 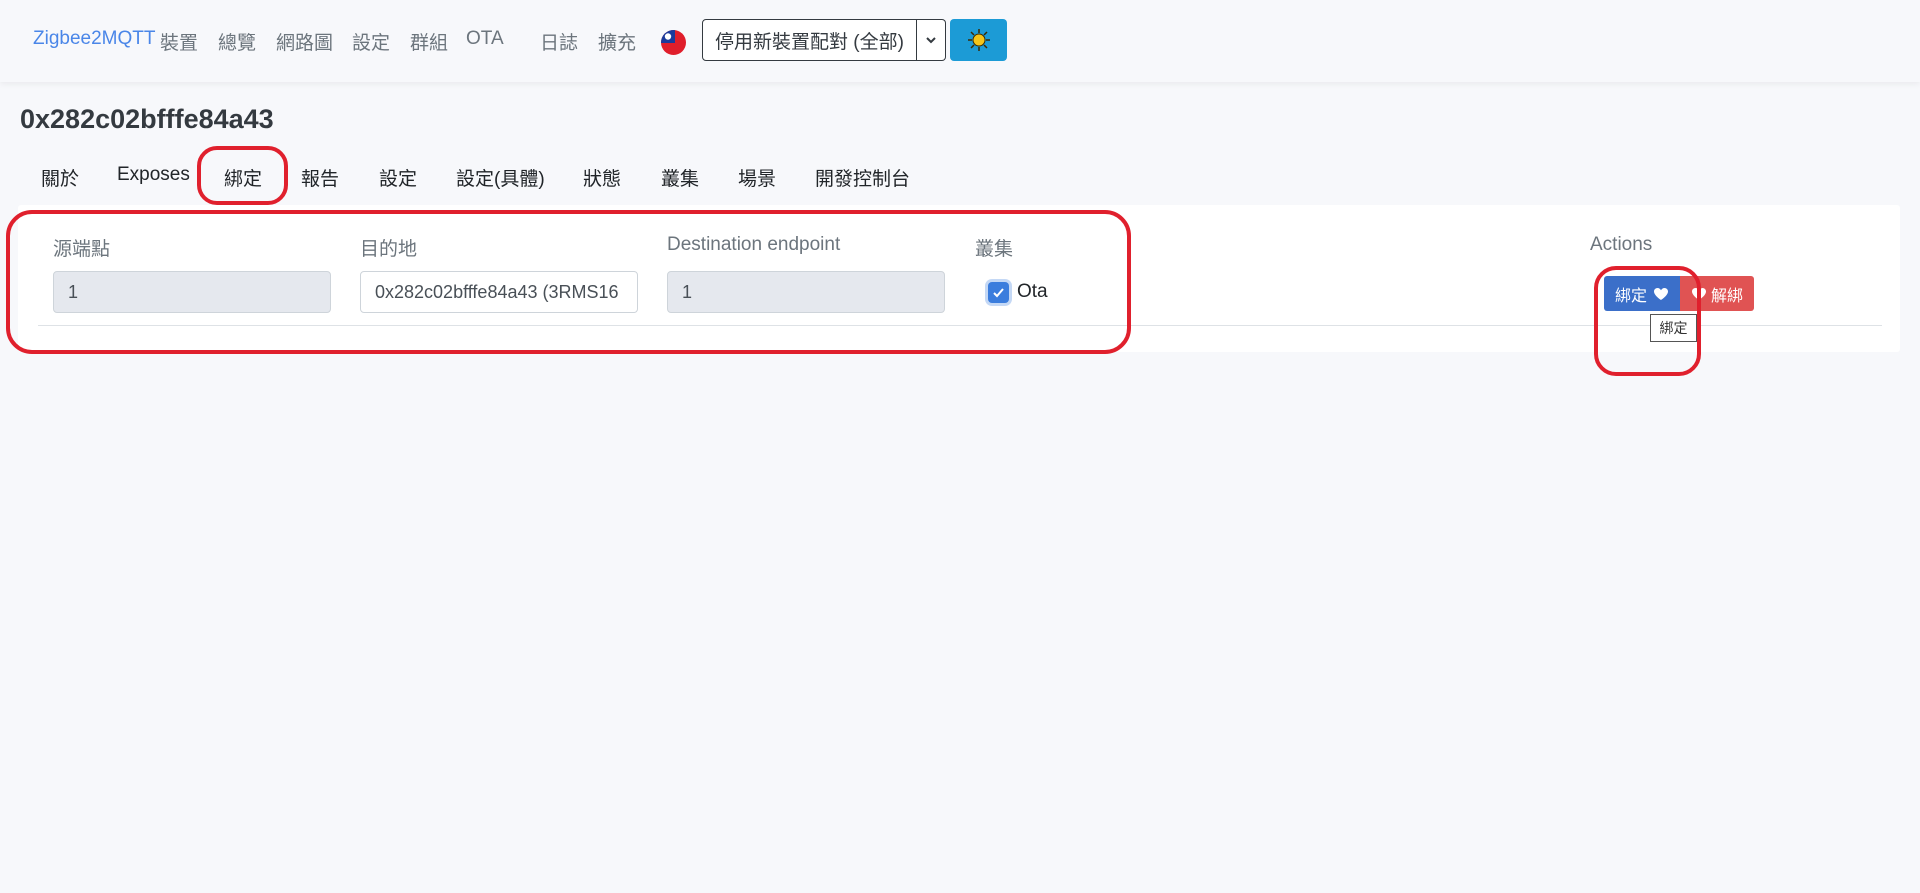 I want to click on unbind-button-label: 解綁, so click(x=1726, y=296).